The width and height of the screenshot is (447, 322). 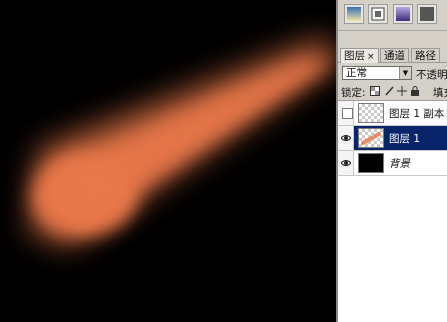 What do you see at coordinates (377, 73) in the screenshot?
I see `blend-mode-select: 正常 ▼` at bounding box center [377, 73].